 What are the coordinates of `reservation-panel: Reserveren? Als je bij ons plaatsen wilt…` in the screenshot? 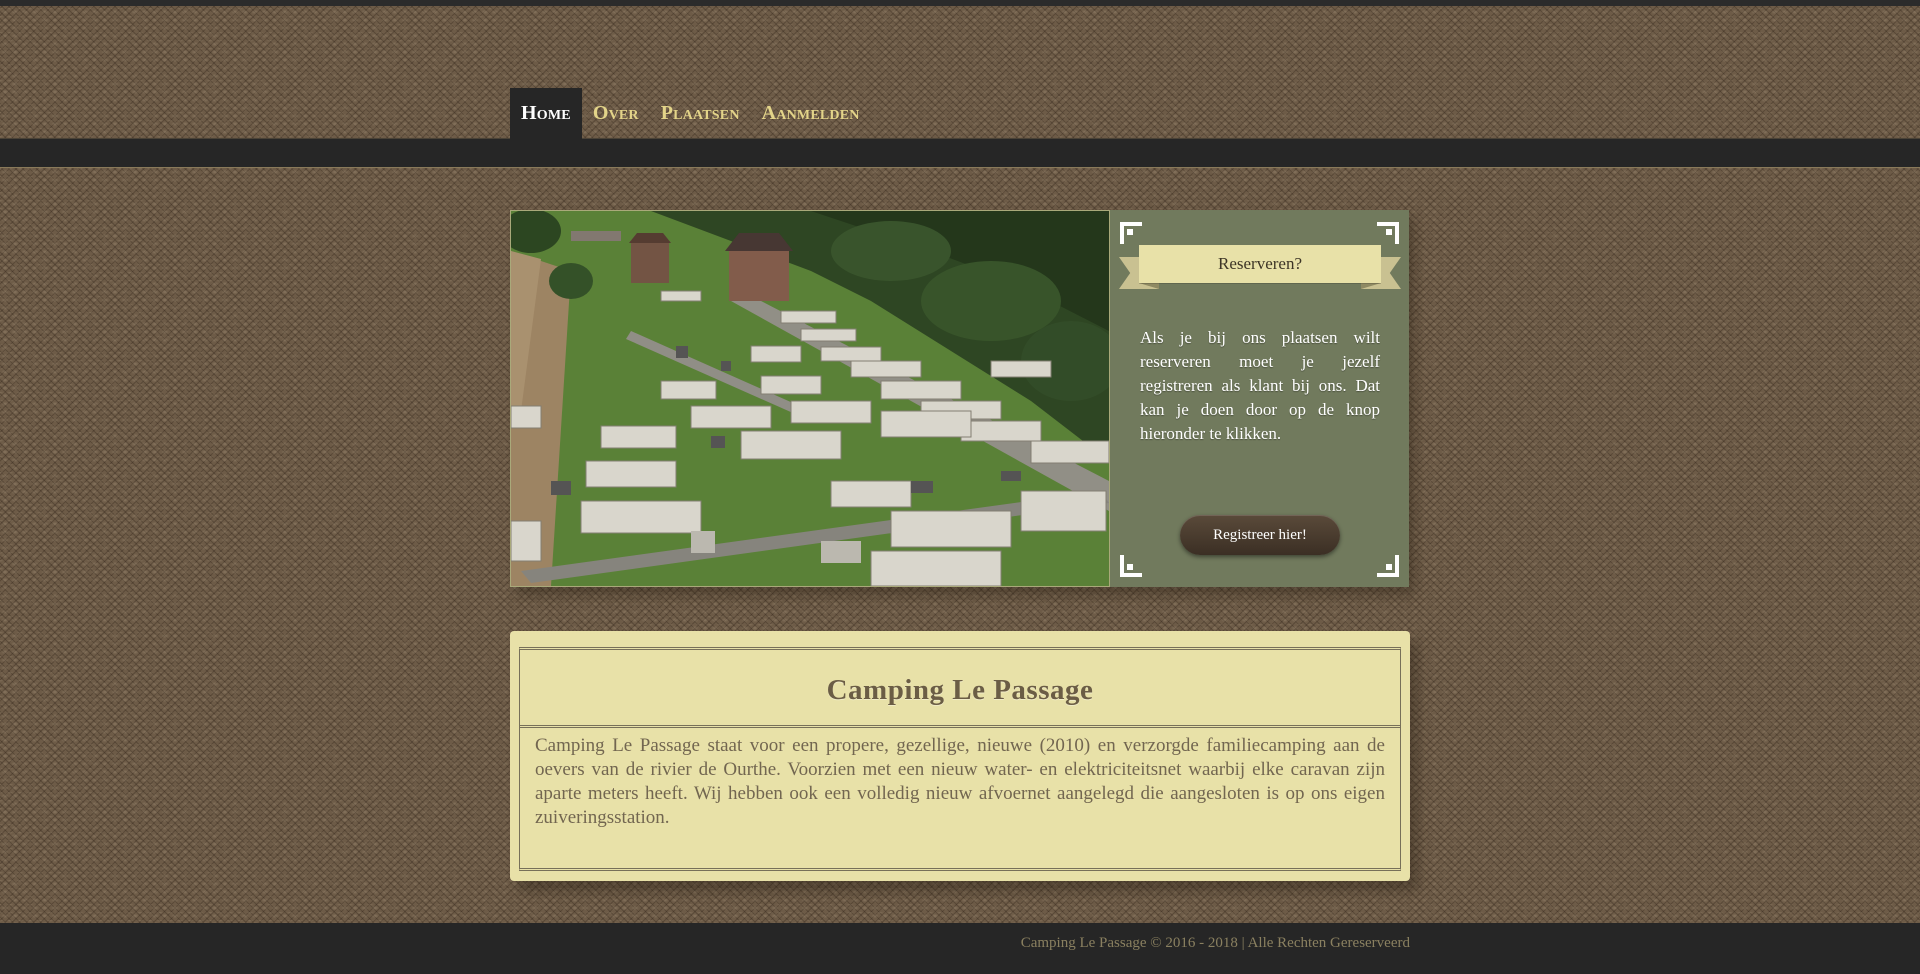 It's located at (1259, 398).